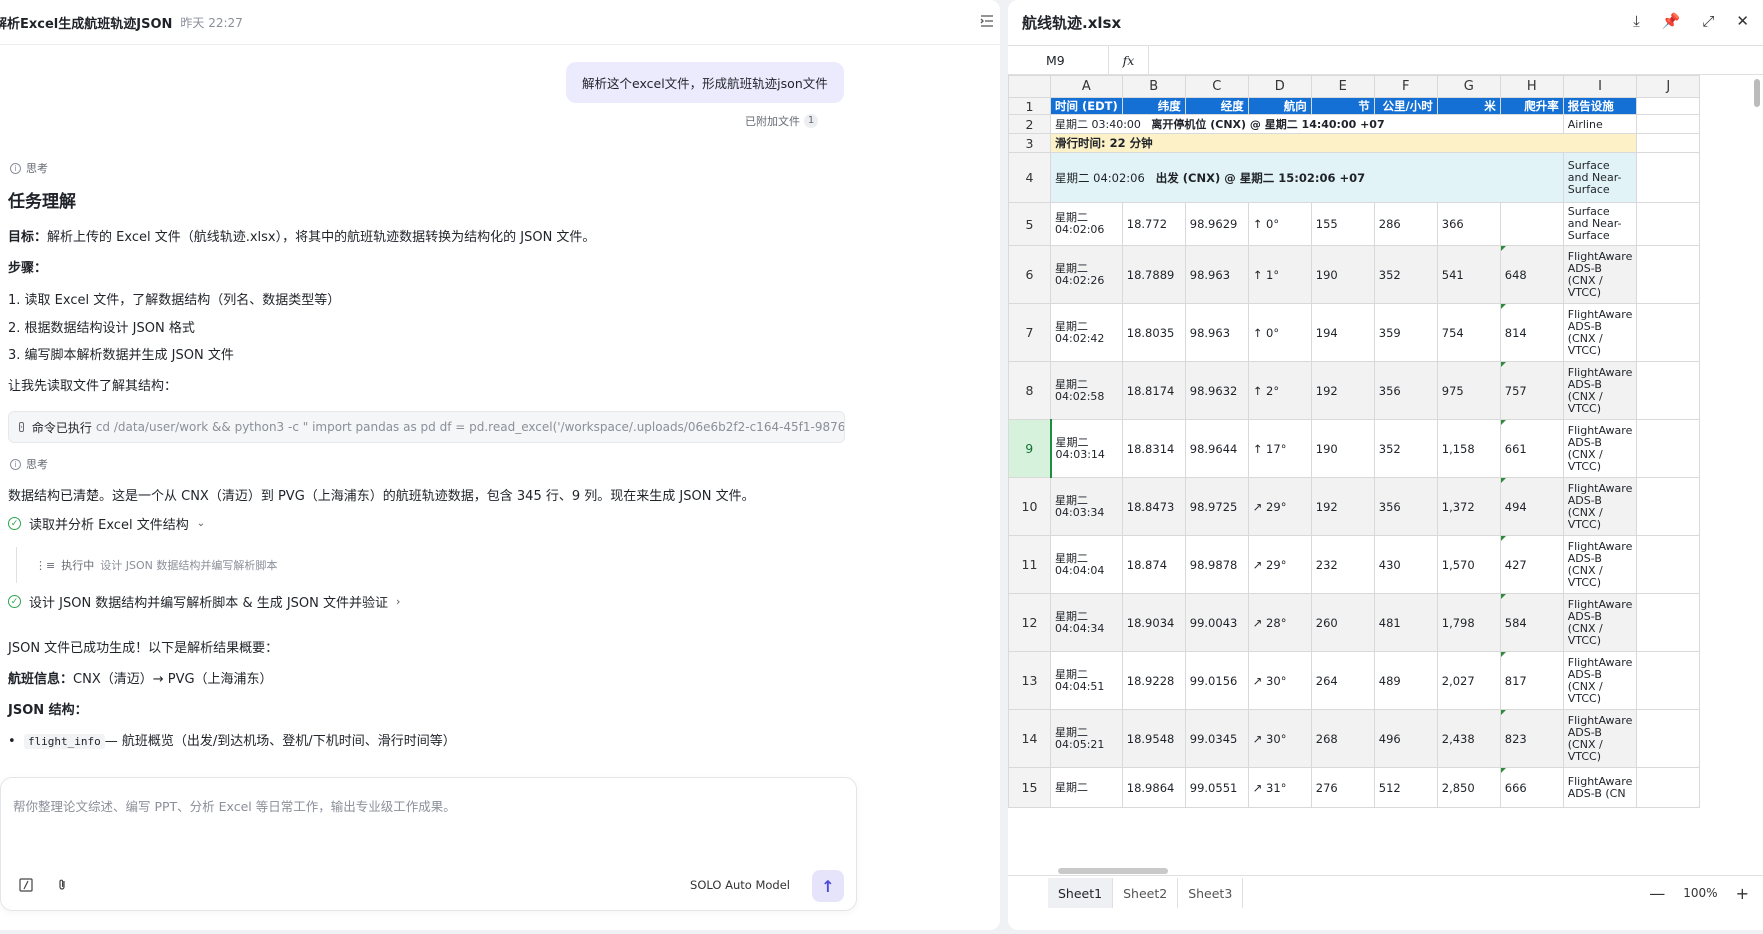 Image resolution: width=1763 pixels, height=934 pixels. I want to click on cell: 星期二 04:03:34, so click(1086, 506).